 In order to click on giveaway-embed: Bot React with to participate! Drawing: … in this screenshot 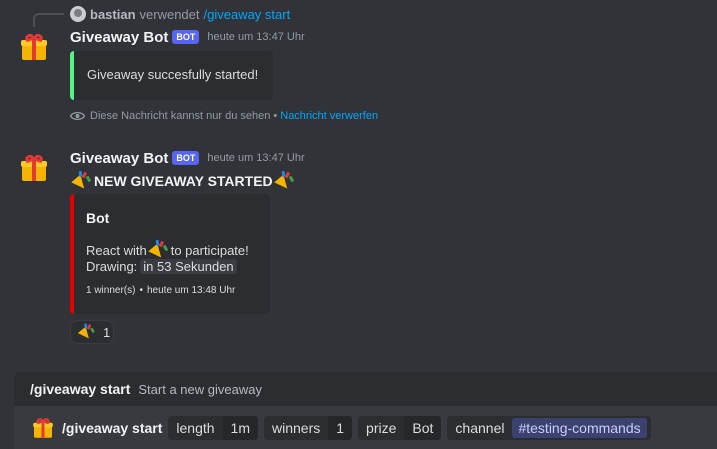, I will do `click(170, 254)`.